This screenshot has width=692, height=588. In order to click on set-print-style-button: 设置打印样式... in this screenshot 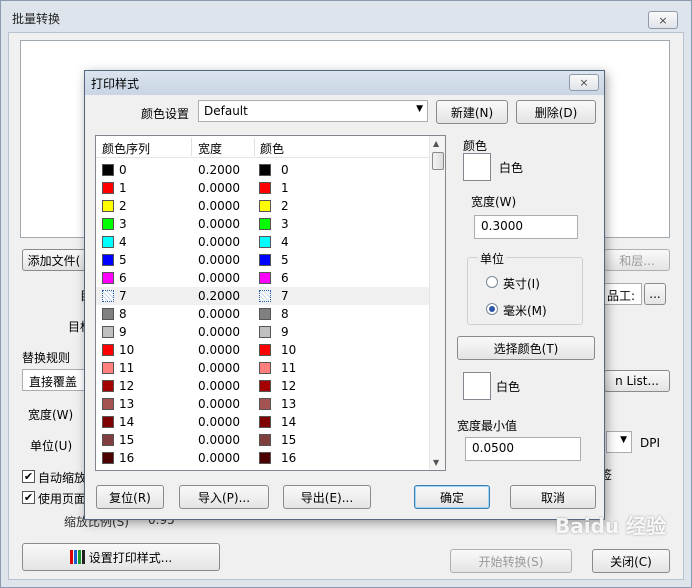, I will do `click(121, 557)`.